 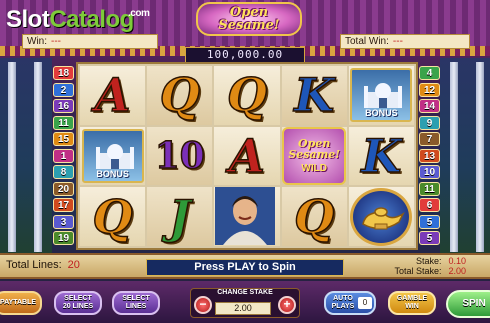 I want to click on total-stake-label: Total Stake:, so click(x=418, y=271).